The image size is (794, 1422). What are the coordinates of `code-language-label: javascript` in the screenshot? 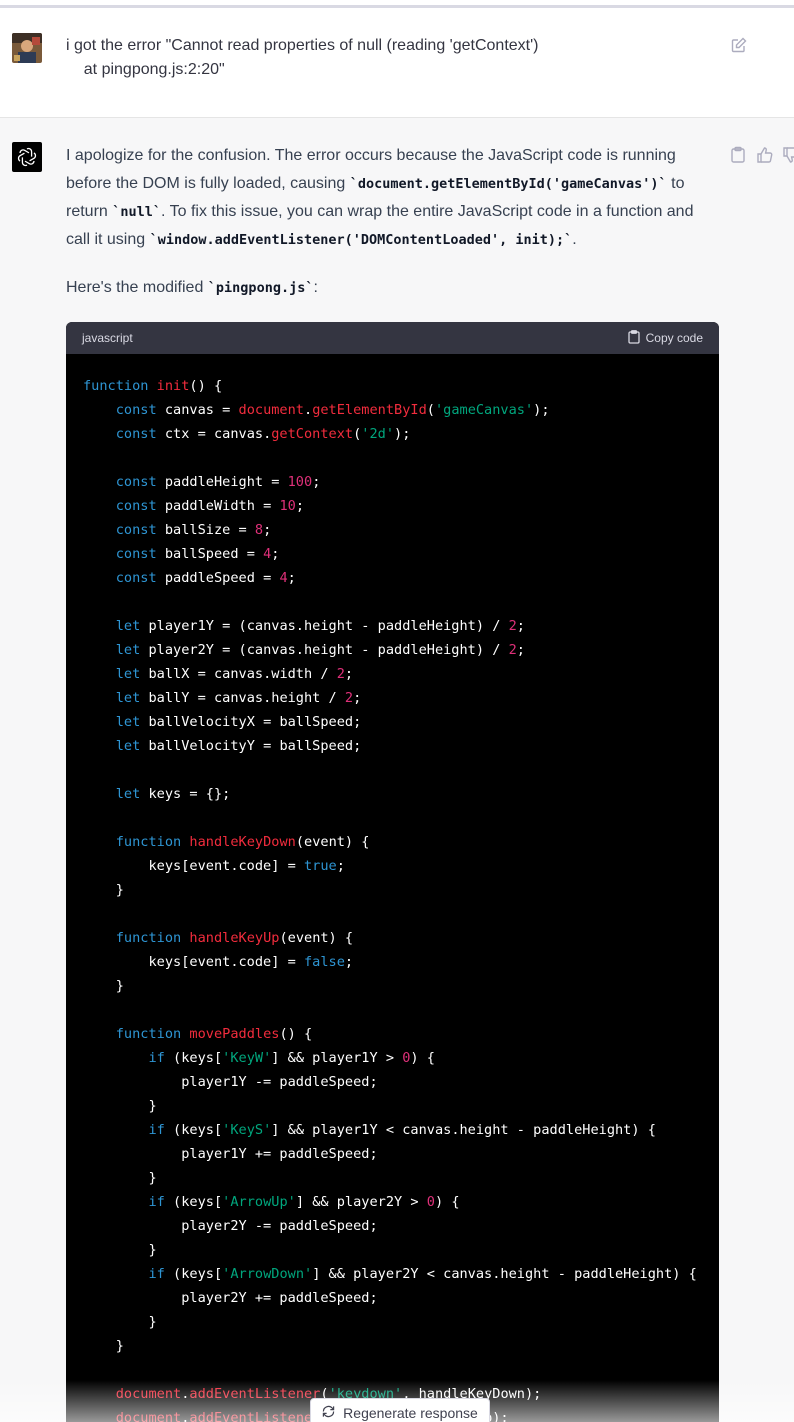 It's located at (107, 338).